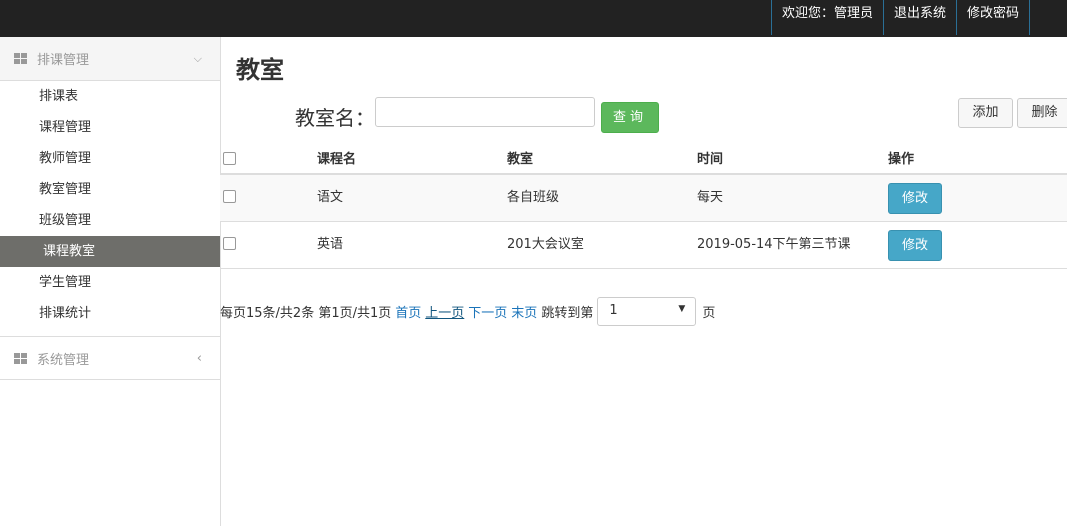 This screenshot has height=526, width=1067. What do you see at coordinates (110, 59) in the screenshot?
I see `sidebar-group-schedule: 排课管理 ⌵` at bounding box center [110, 59].